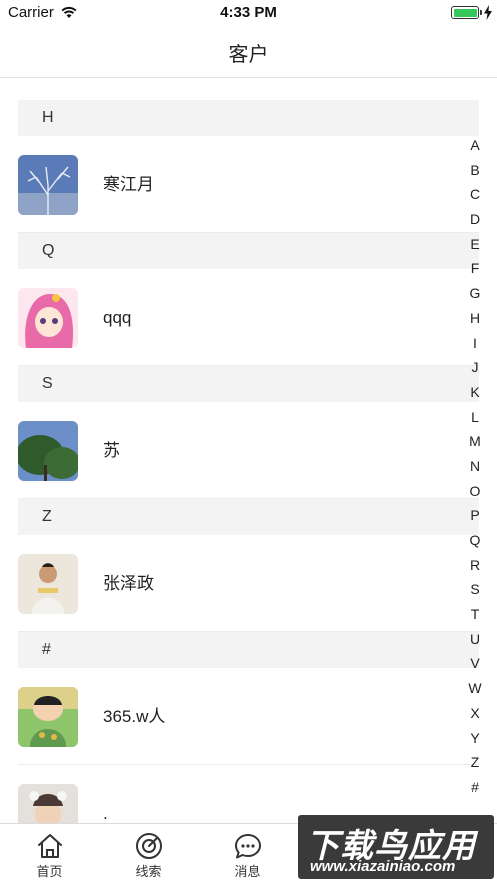 Image resolution: width=497 pixels, height=883 pixels. Describe the element at coordinates (248, 650) in the screenshot. I see `section-header-hash: #` at that location.